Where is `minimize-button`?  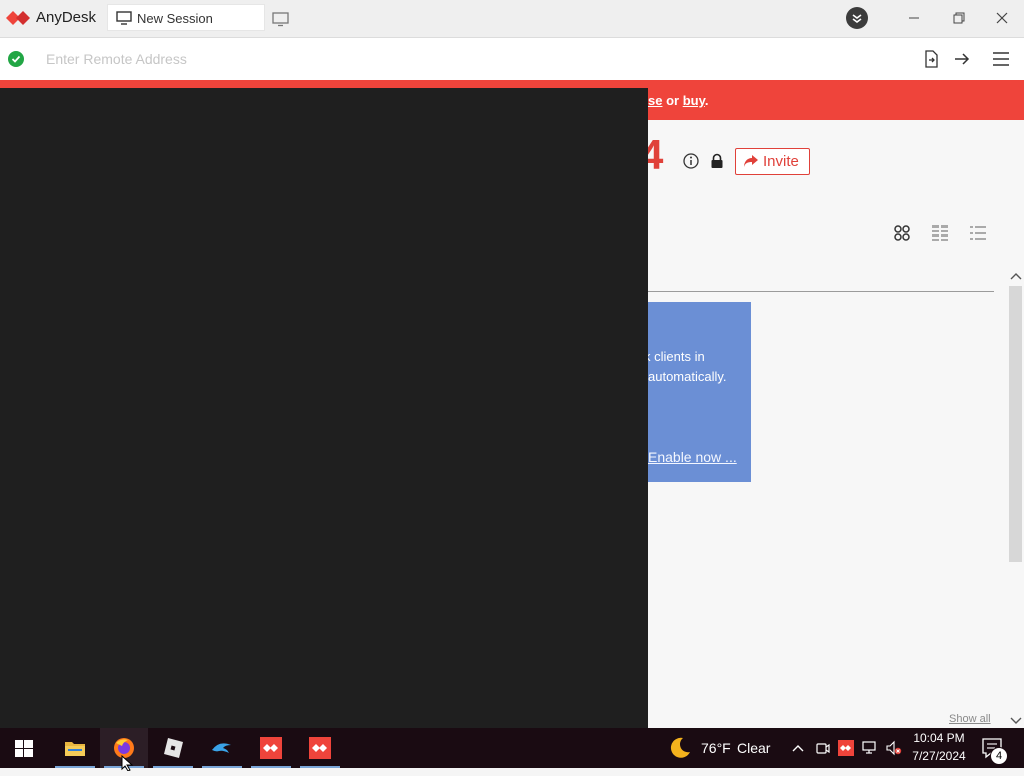
minimize-button is located at coordinates (914, 18).